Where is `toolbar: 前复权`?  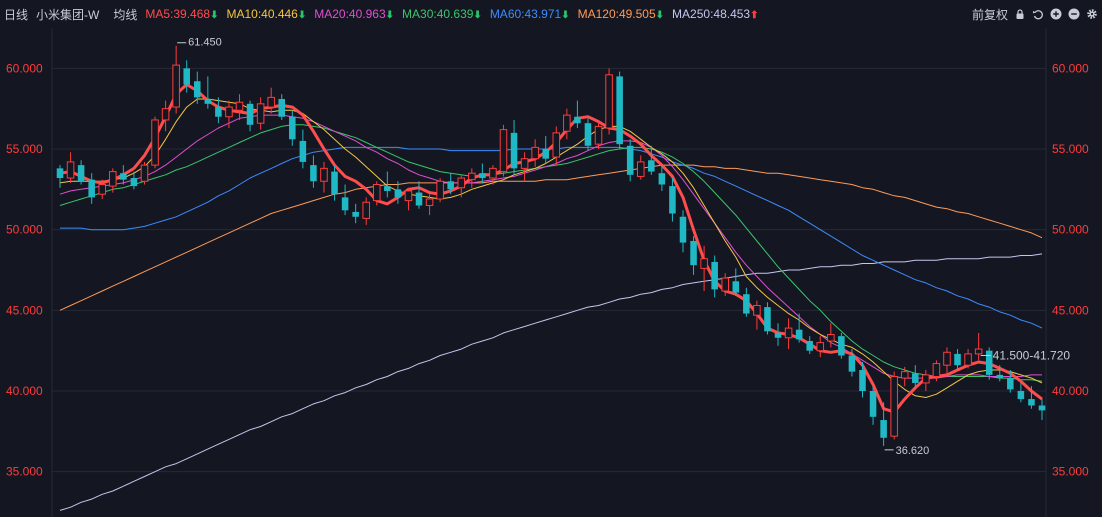 toolbar: 前复权 is located at coordinates (1035, 14).